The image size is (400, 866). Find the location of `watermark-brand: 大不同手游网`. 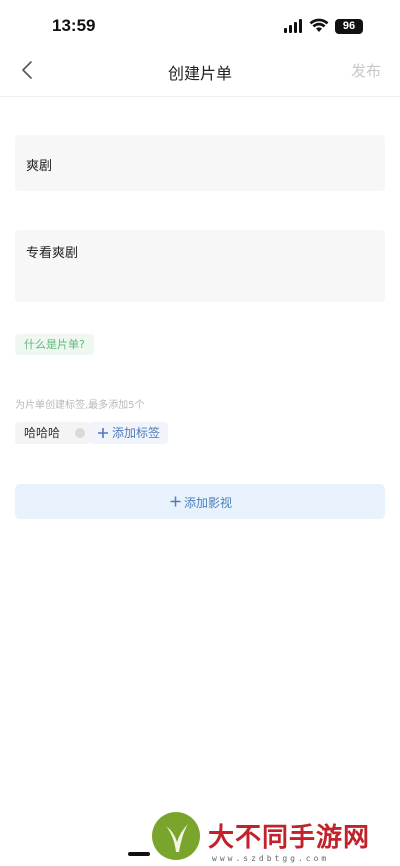

watermark-brand: 大不同手游网 is located at coordinates (289, 838).